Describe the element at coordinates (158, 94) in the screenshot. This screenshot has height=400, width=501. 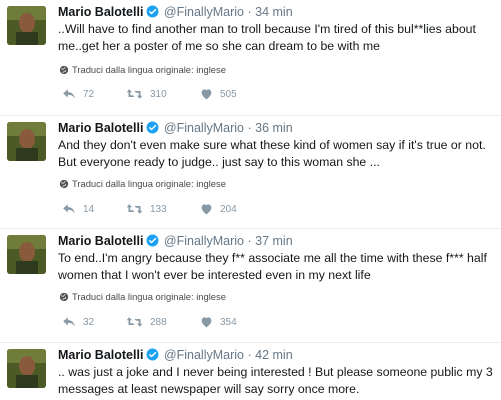
I see `retweet-count: 310` at that location.